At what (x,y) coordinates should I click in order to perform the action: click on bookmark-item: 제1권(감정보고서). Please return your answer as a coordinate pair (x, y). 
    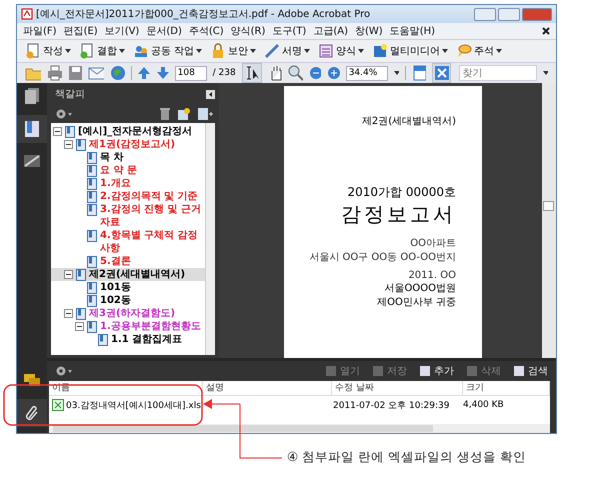
    Looking at the image, I should click on (128, 144).